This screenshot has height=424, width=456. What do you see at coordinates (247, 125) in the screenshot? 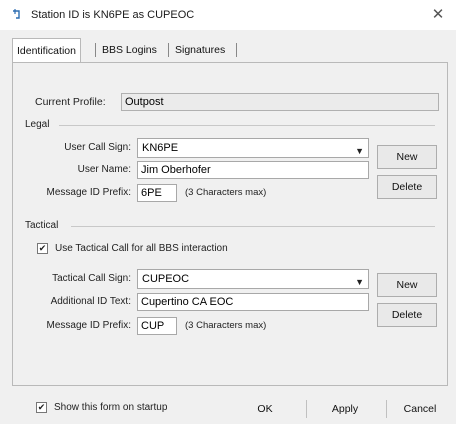
I see `legal-group-line` at bounding box center [247, 125].